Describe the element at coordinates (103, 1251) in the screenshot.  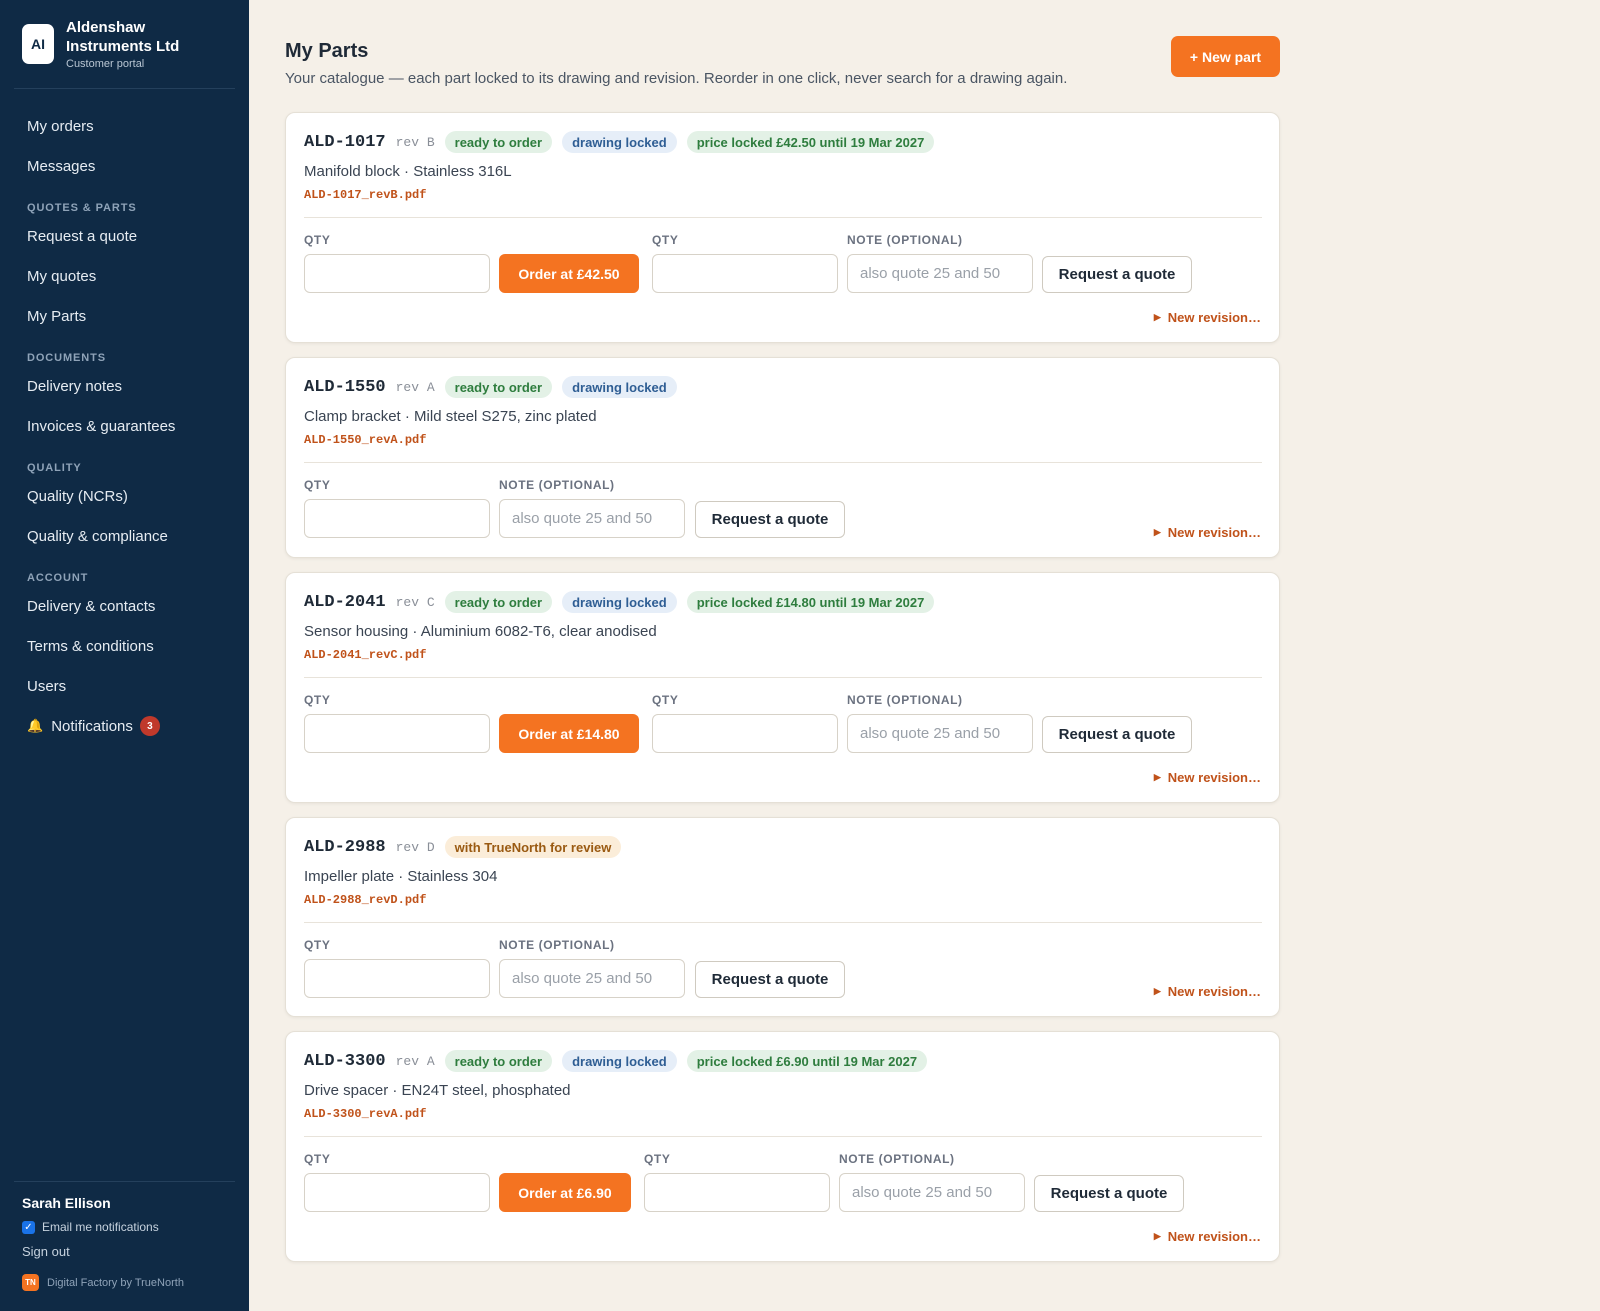
I see `sign-out-link: Sign out` at that location.